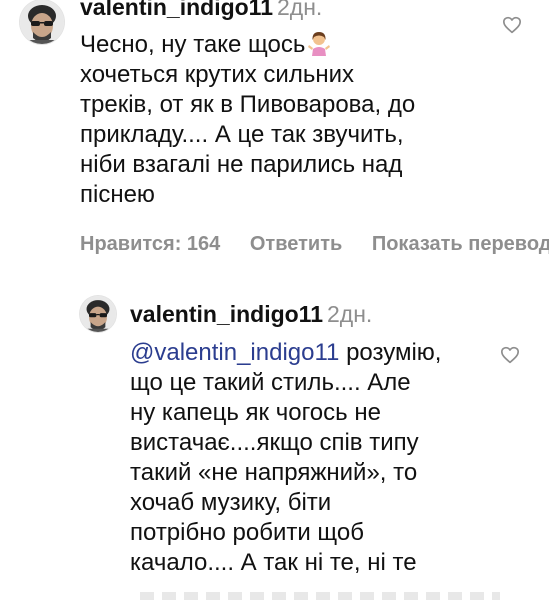 Image resolution: width=549 pixels, height=600 pixels. Describe the element at coordinates (234, 352) in the screenshot. I see `user-mention-link: @valentin_indigo11` at that location.